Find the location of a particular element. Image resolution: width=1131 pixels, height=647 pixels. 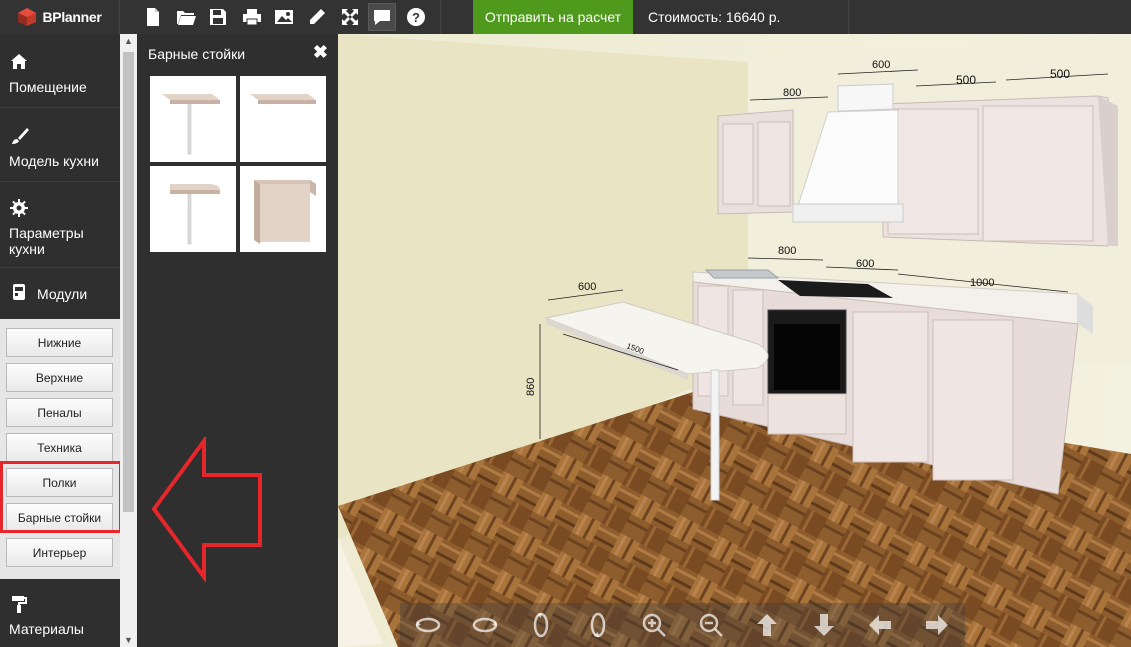

bplanner-logo-icon is located at coordinates (27, 17).